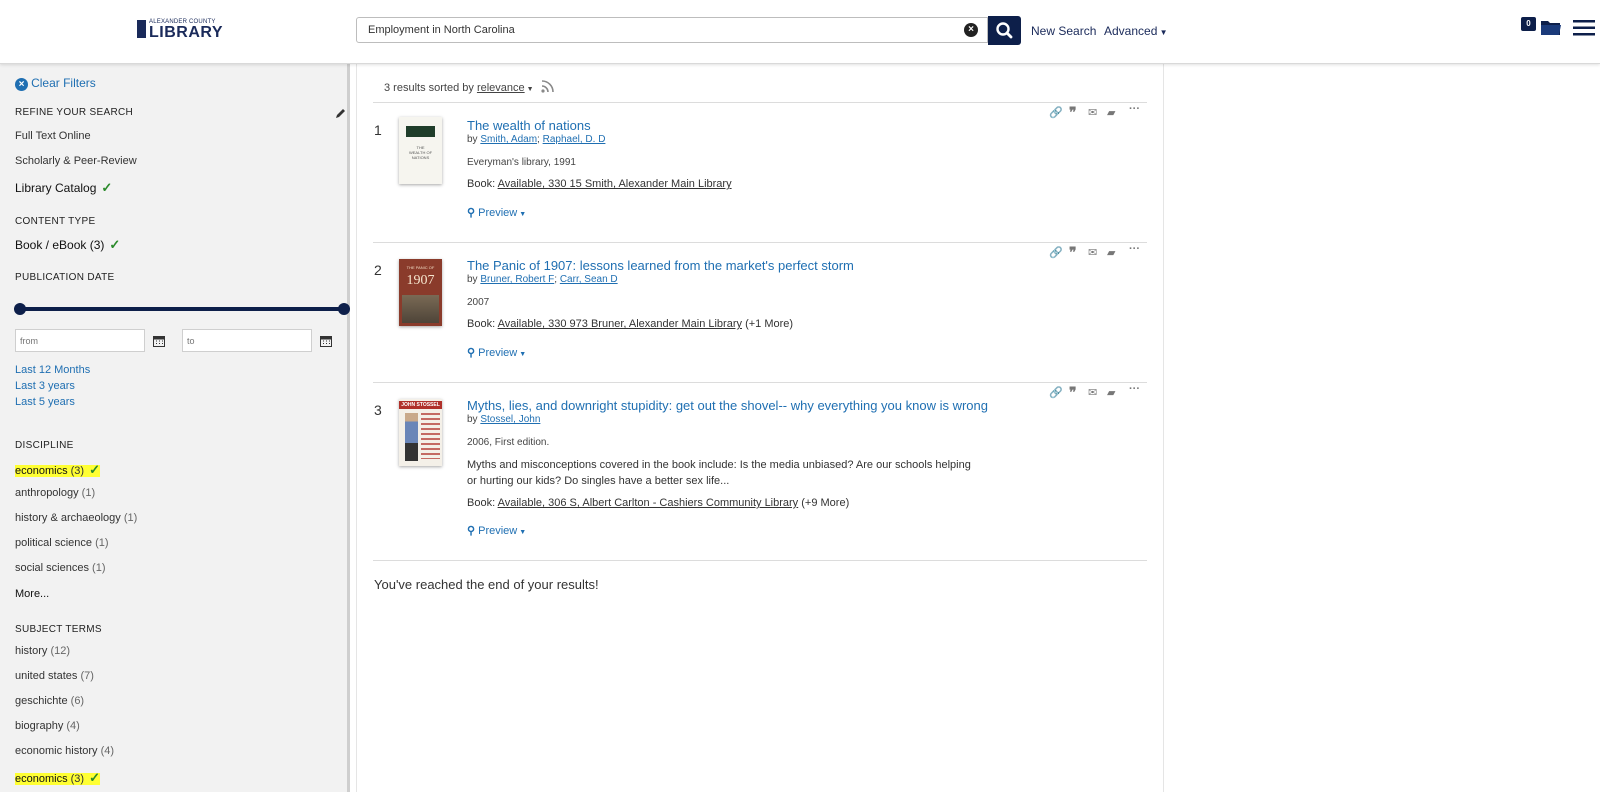 The image size is (1600, 792). I want to click on subject-item-history: history (12), so click(42, 651).